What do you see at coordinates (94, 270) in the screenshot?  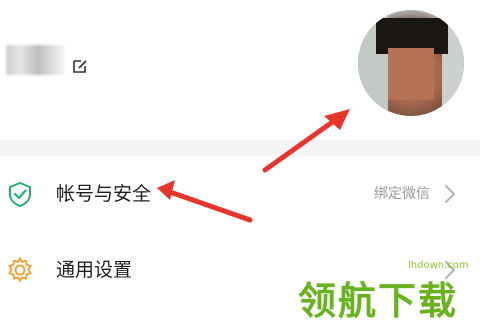 I see `menu-item-label: 通用设置` at bounding box center [94, 270].